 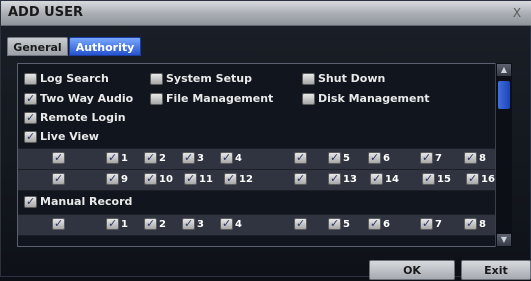 I want to click on channel-checkbox: 10, so click(x=158, y=179).